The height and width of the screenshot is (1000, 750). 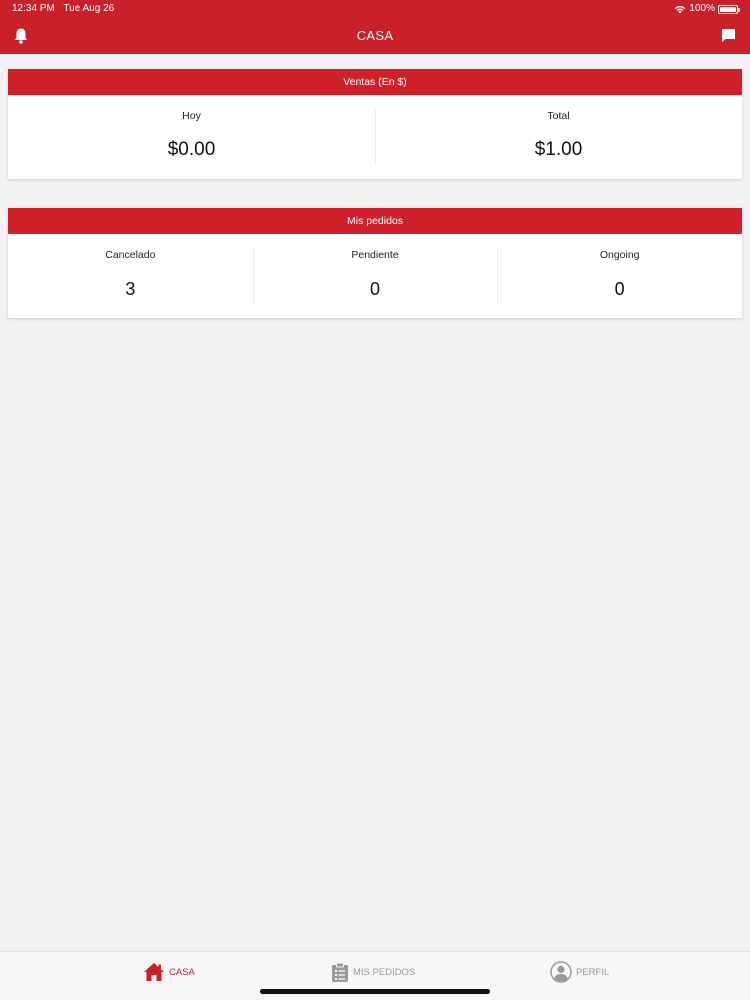 What do you see at coordinates (191, 116) in the screenshot?
I see `stat-label: Hoy` at bounding box center [191, 116].